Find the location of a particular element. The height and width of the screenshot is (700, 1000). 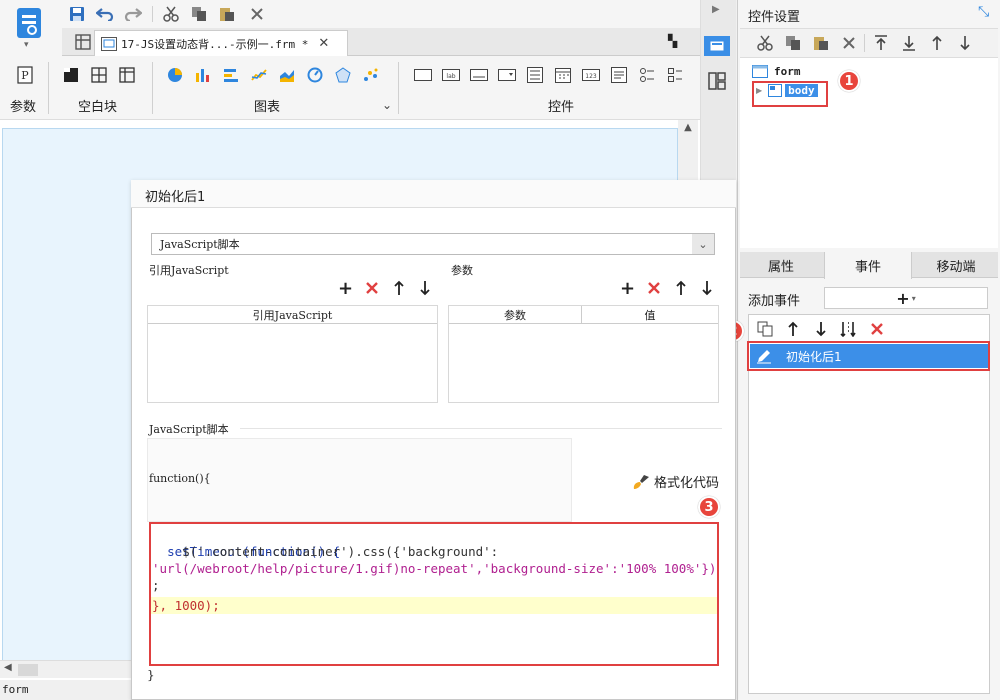

widget-mode-icon is located at coordinates (717, 46).